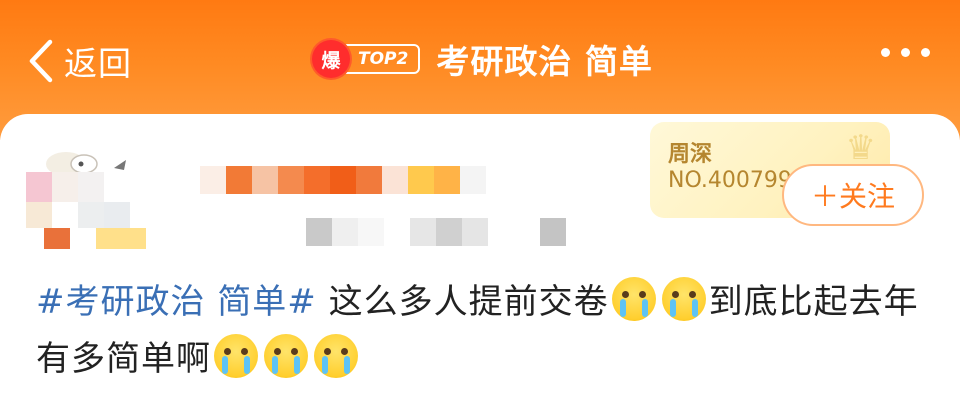  Describe the element at coordinates (853, 195) in the screenshot. I see `follow-button: ＋关注` at that location.